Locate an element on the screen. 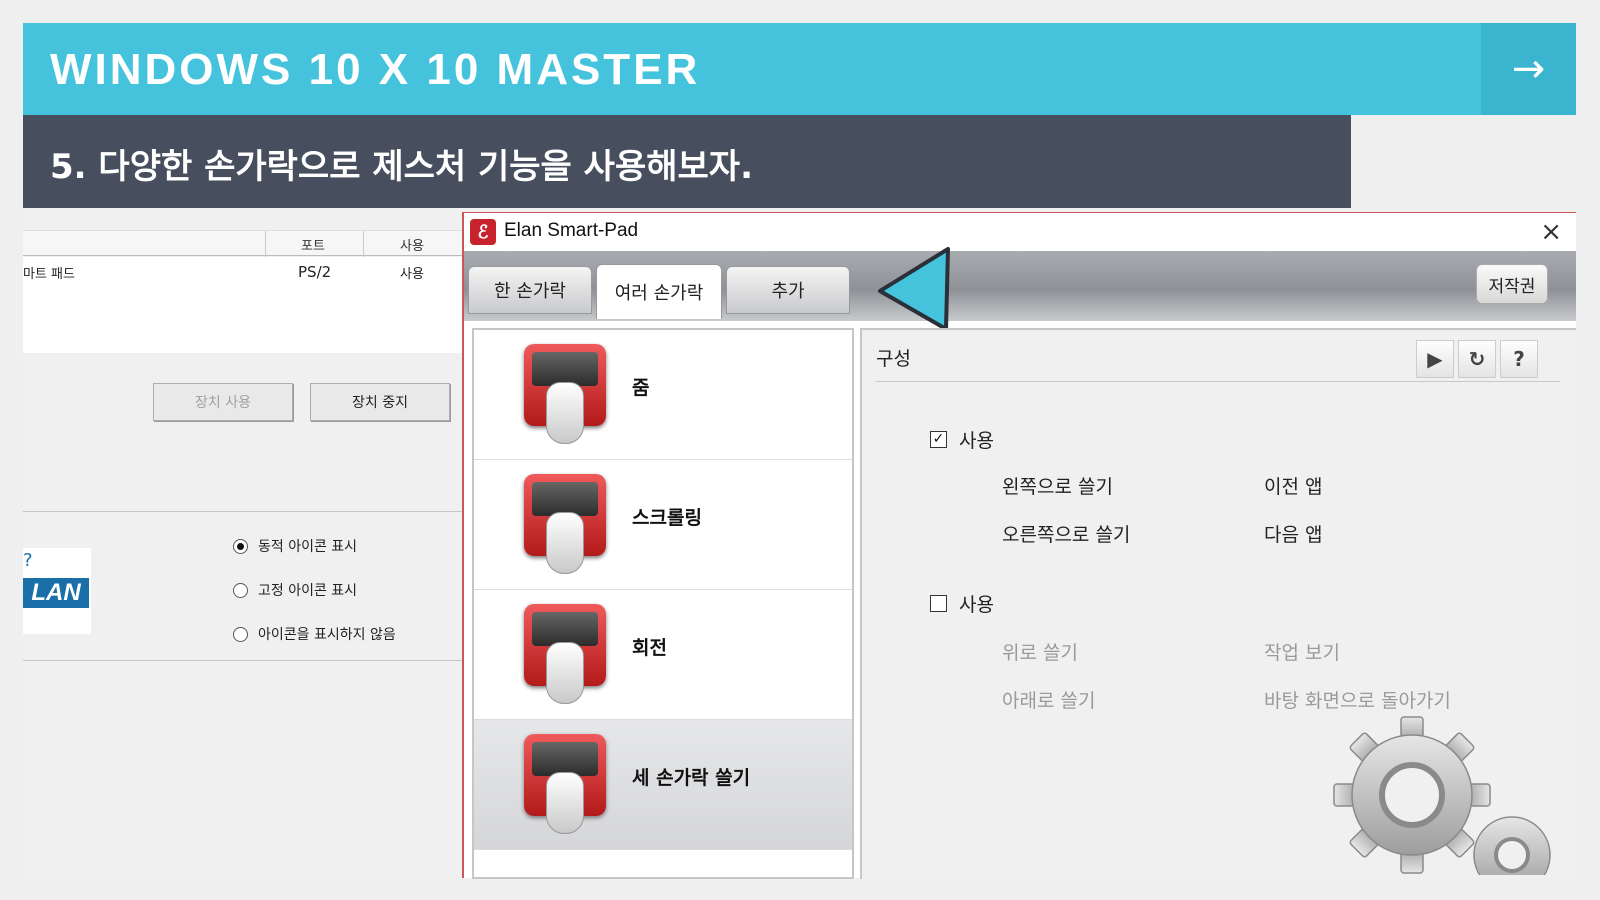 The width and height of the screenshot is (1600, 900). gesture-label: 세 손가락 쓸기 is located at coordinates (691, 778).